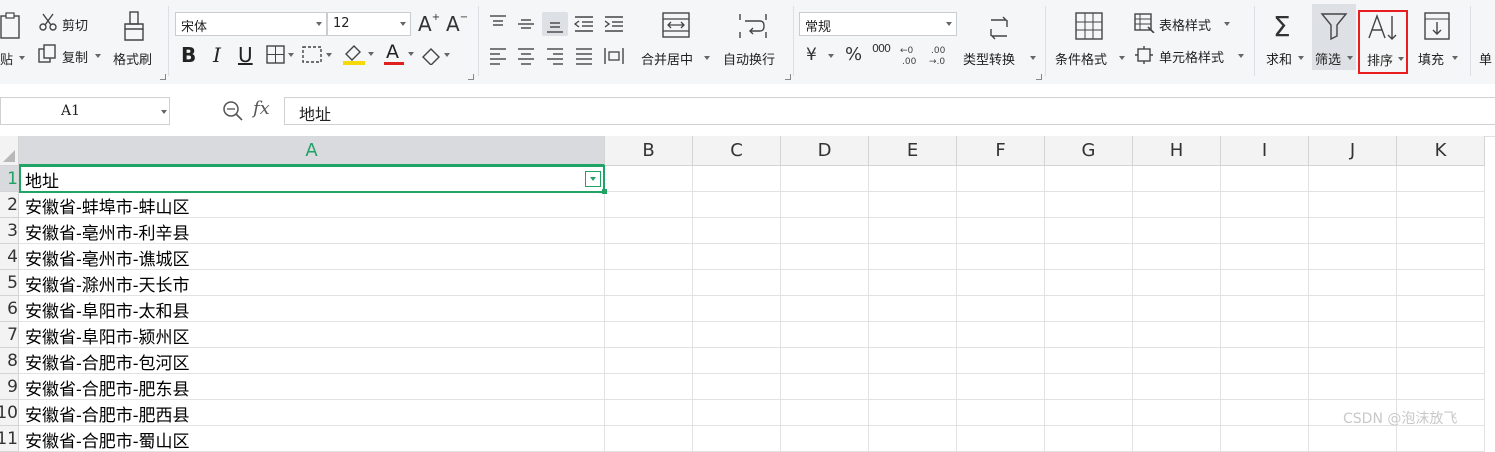  What do you see at coordinates (878, 24) in the screenshot?
I see `number-format-select: 常规` at bounding box center [878, 24].